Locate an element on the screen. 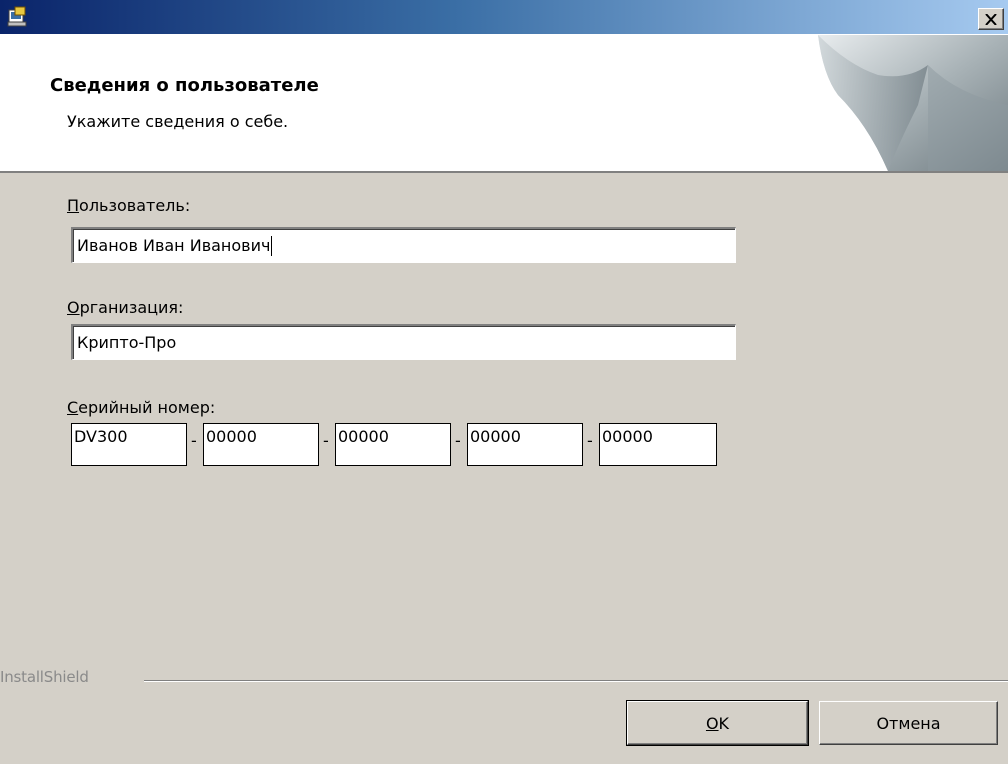 This screenshot has width=1008, height=764. text-caret is located at coordinates (272, 245).